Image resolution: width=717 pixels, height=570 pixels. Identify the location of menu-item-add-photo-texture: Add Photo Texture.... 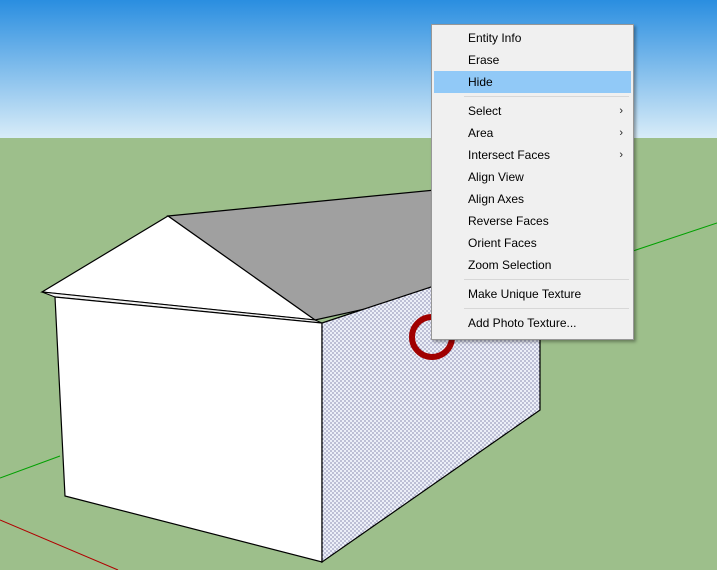
(532, 323).